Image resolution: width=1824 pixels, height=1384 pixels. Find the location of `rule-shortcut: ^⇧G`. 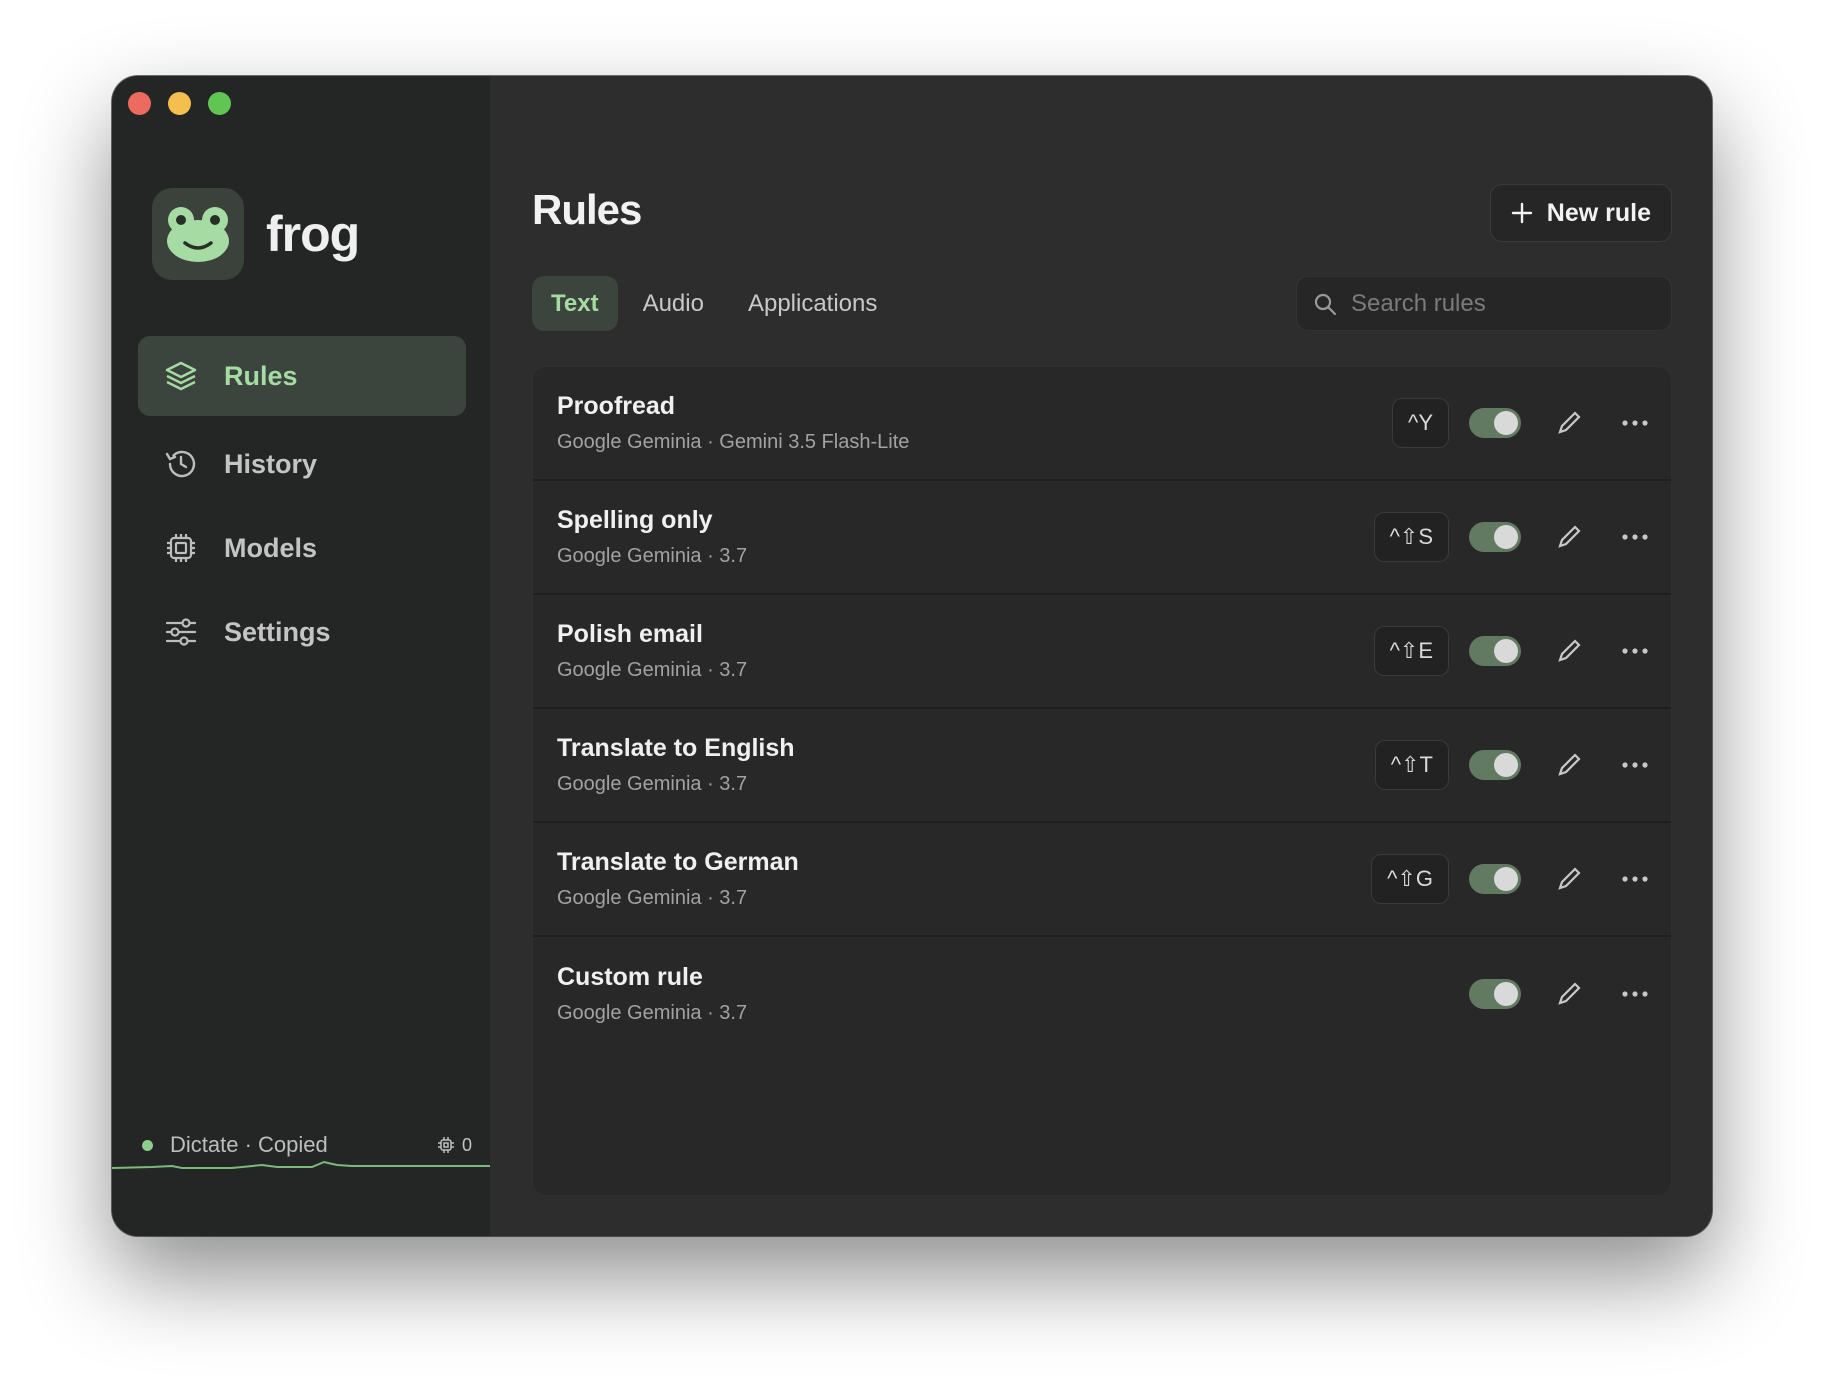

rule-shortcut: ^⇧G is located at coordinates (1410, 879).